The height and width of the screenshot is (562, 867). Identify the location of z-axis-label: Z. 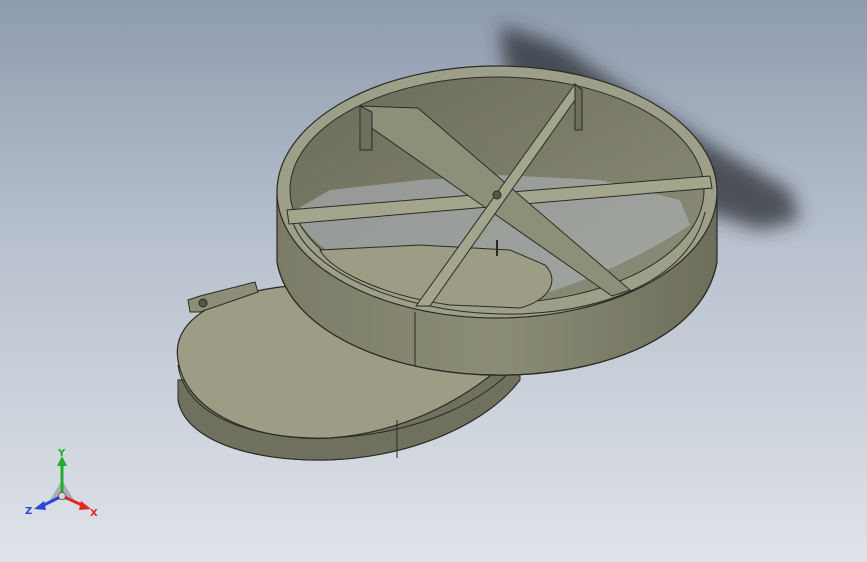
(28, 511).